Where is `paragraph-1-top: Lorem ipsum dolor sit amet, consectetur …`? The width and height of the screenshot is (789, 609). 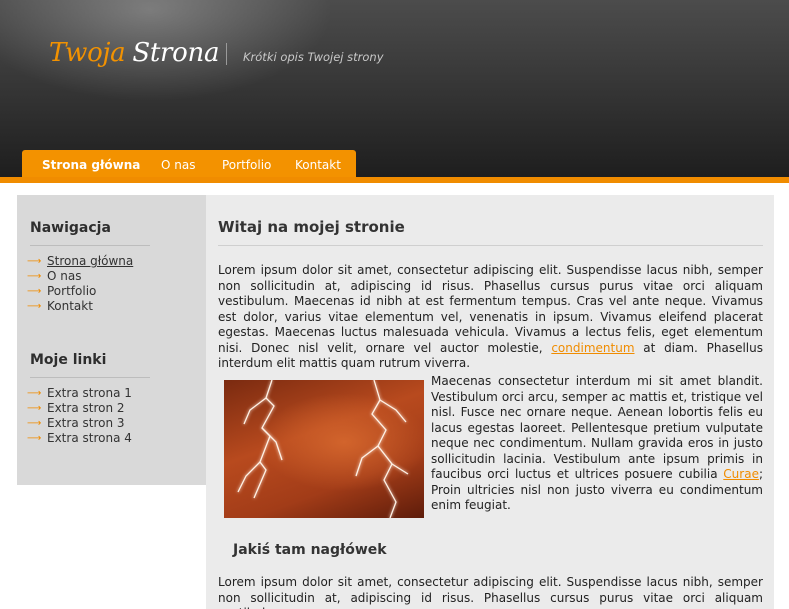
paragraph-1-top: Lorem ipsum dolor sit amet, consectetur … is located at coordinates (490, 317).